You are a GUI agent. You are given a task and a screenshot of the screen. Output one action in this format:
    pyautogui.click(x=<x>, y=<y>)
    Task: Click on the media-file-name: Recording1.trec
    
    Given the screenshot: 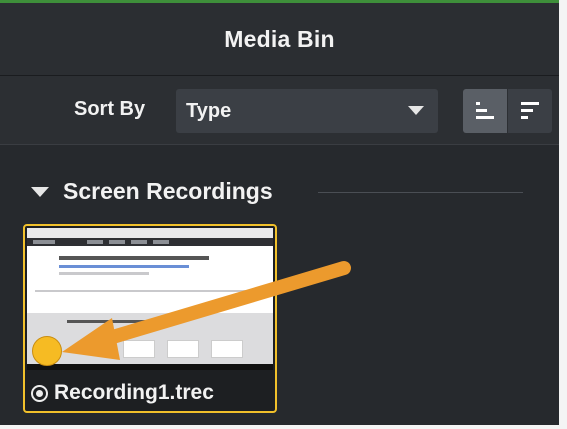 What is the action you would take?
    pyautogui.click(x=134, y=392)
    